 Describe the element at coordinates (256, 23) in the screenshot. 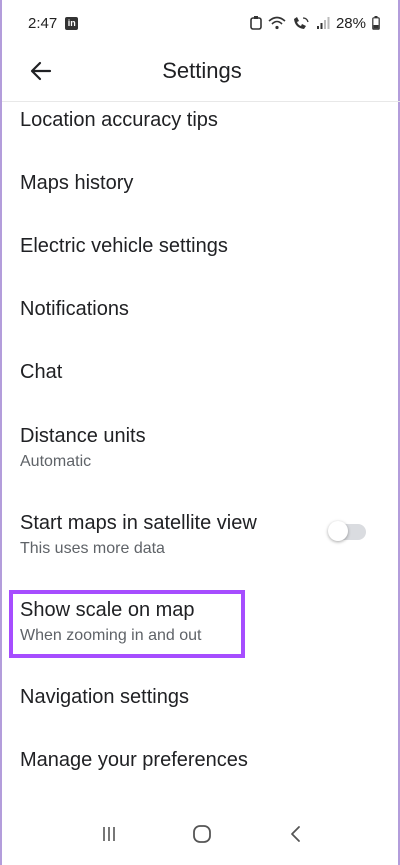

I see `notification-icon` at that location.